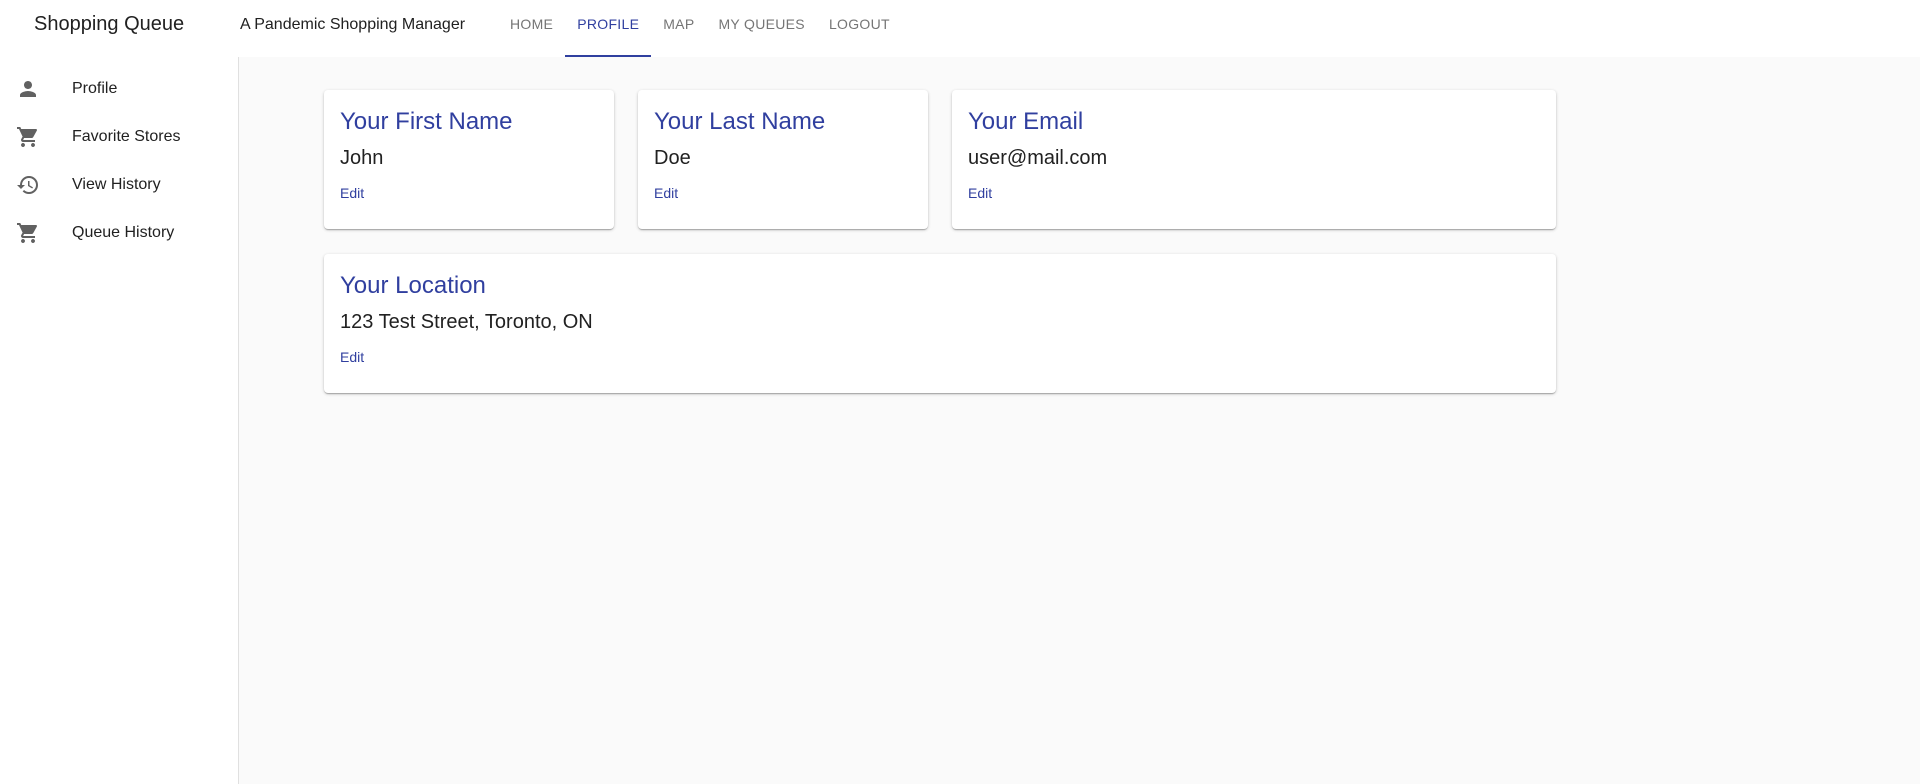  Describe the element at coordinates (608, 28) in the screenshot. I see `tab-profile: PROFILE` at that location.